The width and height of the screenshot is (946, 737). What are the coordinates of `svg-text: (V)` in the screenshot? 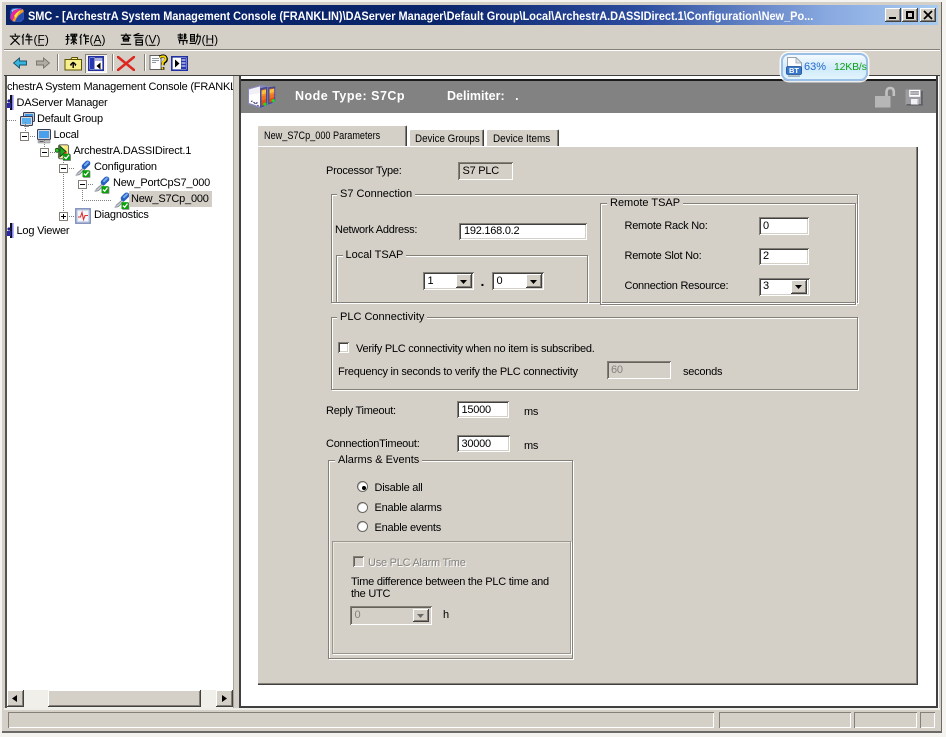 It's located at (153, 39).